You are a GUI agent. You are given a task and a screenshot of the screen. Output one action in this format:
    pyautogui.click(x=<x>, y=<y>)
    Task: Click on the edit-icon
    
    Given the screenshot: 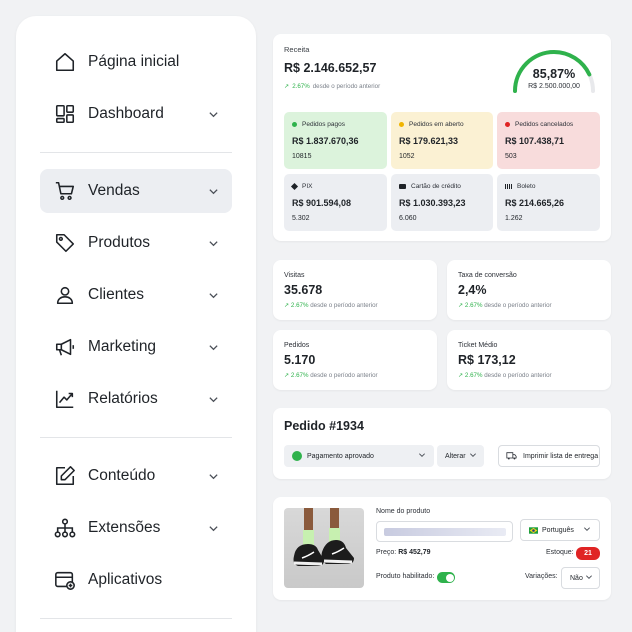 What is the action you would take?
    pyautogui.click(x=65, y=476)
    